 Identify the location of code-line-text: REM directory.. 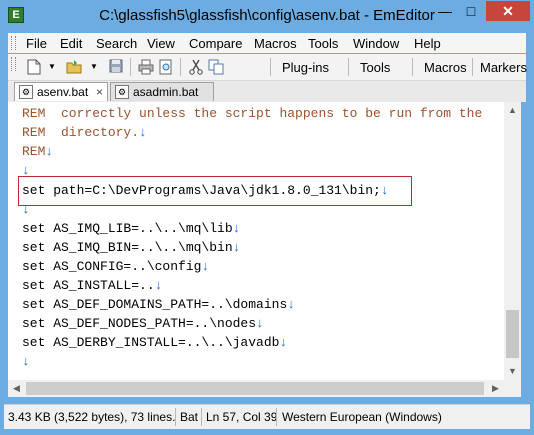
(81, 132).